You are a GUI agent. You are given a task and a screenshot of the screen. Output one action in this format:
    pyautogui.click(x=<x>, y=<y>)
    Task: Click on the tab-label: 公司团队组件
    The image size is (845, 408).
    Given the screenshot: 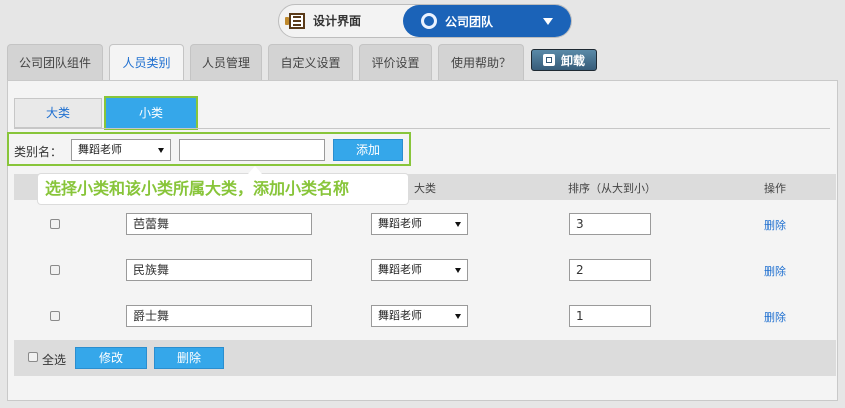 What is the action you would take?
    pyautogui.click(x=54, y=63)
    